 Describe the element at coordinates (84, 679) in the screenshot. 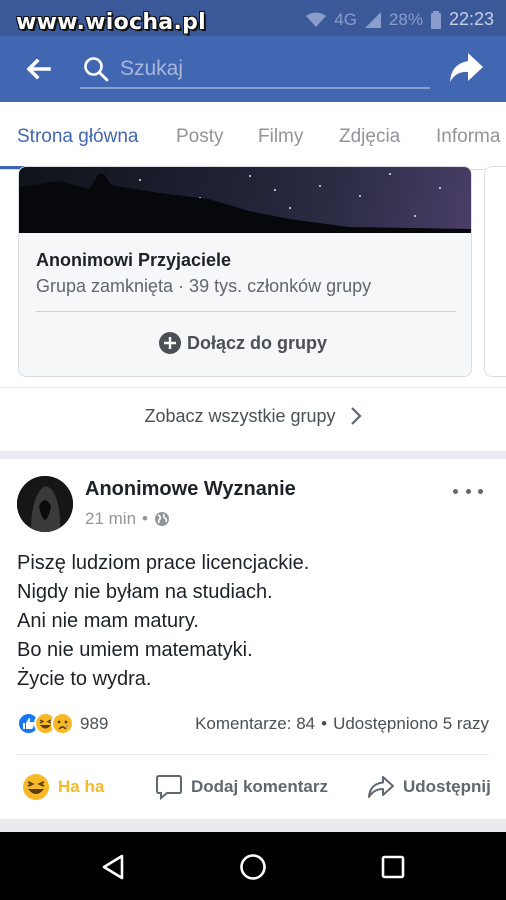

I see `post-line: Życie to wydra.` at that location.